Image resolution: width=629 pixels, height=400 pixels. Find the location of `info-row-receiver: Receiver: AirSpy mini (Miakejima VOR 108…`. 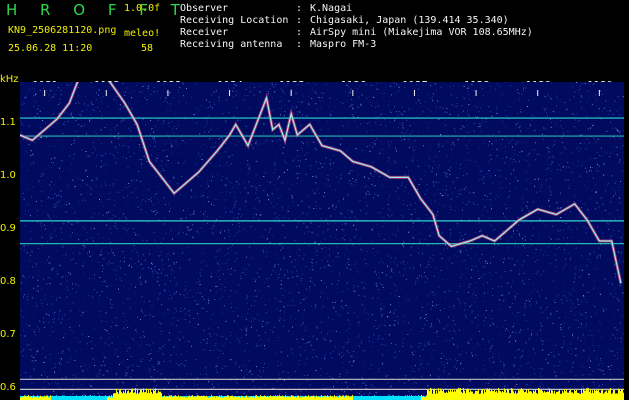

info-row-receiver: Receiver: AirSpy mini (Miakejima VOR 108… is located at coordinates (356, 32).